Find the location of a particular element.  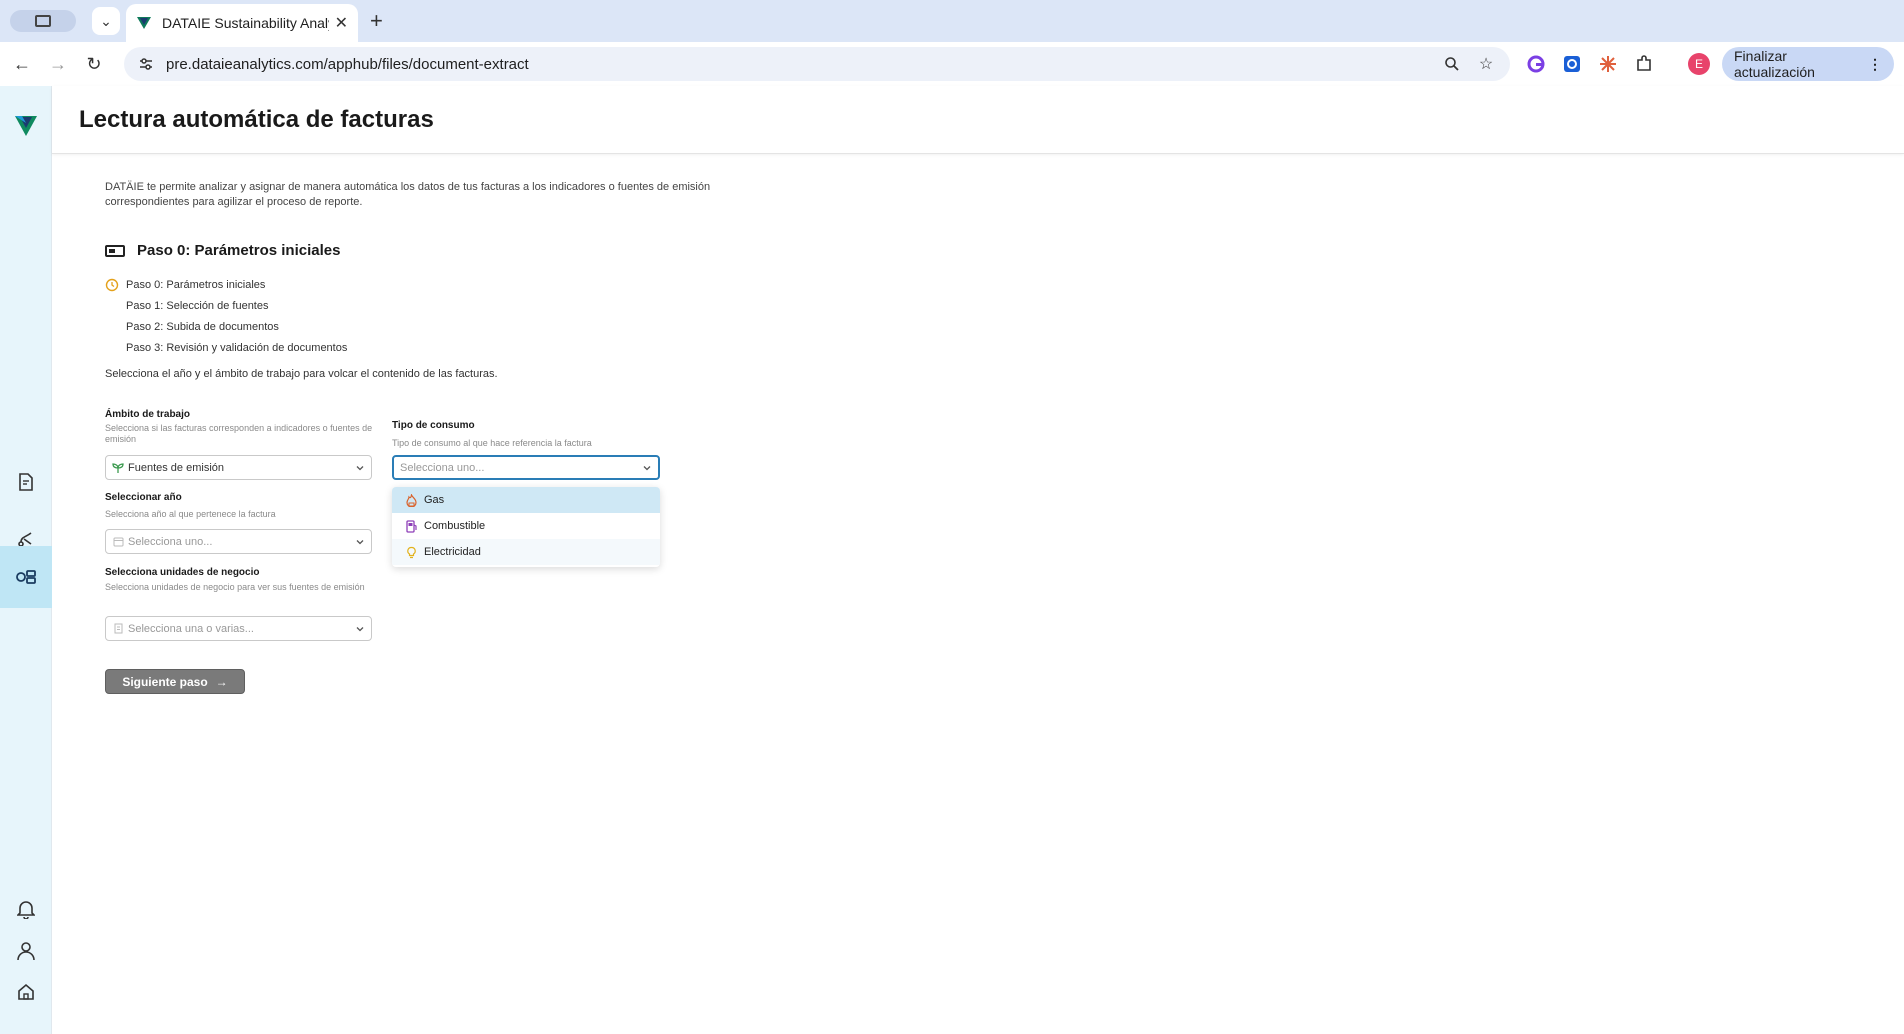

dropdown-option-combustible: Combustible is located at coordinates (526, 526).